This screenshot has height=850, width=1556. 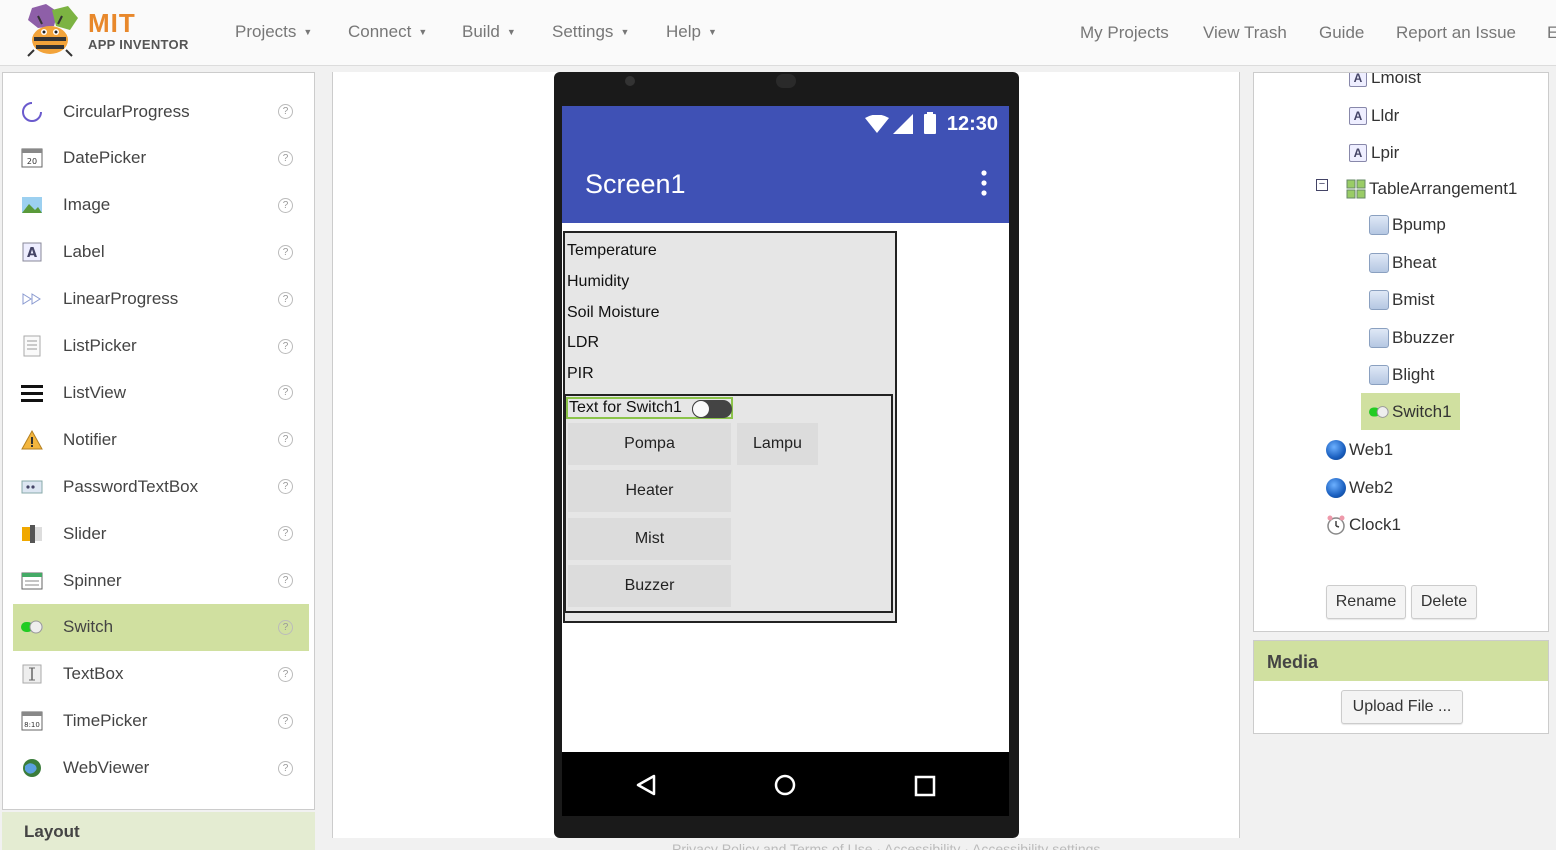 What do you see at coordinates (87, 205) in the screenshot?
I see `palette-item-label: Image` at bounding box center [87, 205].